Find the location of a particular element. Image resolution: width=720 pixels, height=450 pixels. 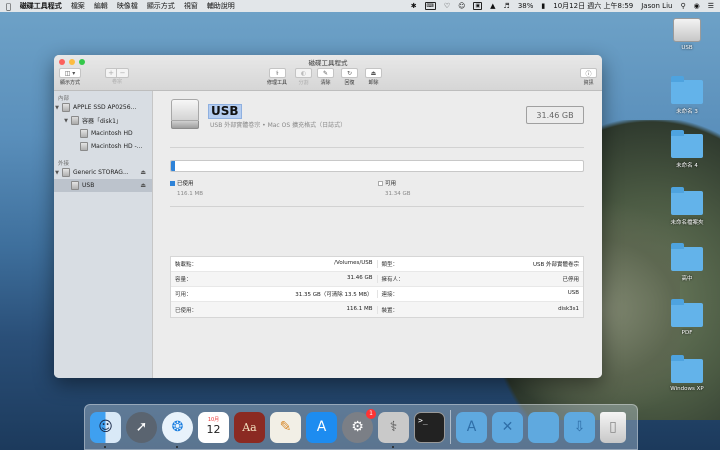

desktop-item-folder: 未命名檔案夾 is located at coordinates (687, 206).